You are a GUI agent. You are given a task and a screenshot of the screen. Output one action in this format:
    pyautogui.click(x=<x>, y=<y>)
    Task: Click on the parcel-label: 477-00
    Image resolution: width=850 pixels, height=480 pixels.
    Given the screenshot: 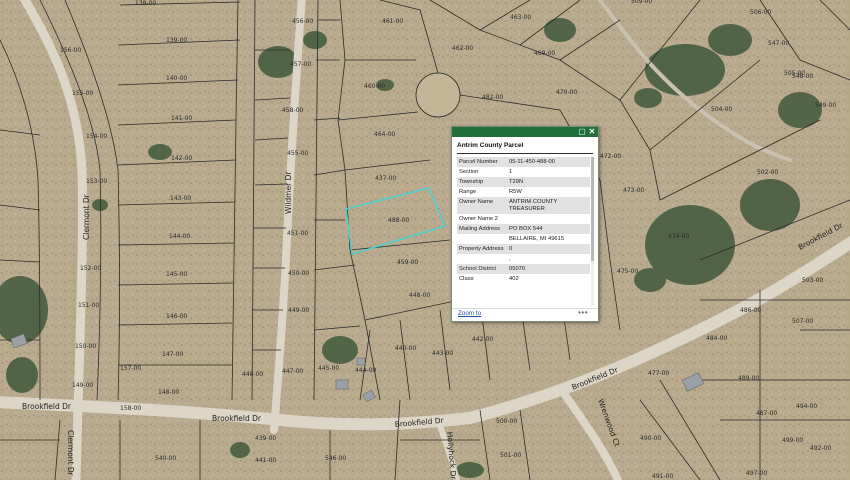 What is the action you would take?
    pyautogui.click(x=658, y=373)
    